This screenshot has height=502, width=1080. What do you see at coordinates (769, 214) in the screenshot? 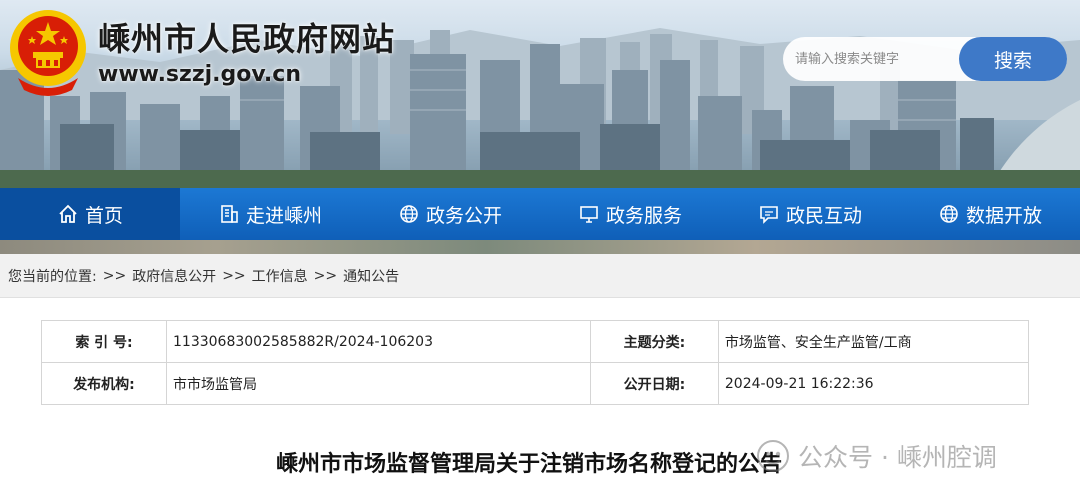
I see `chat-icon` at bounding box center [769, 214].